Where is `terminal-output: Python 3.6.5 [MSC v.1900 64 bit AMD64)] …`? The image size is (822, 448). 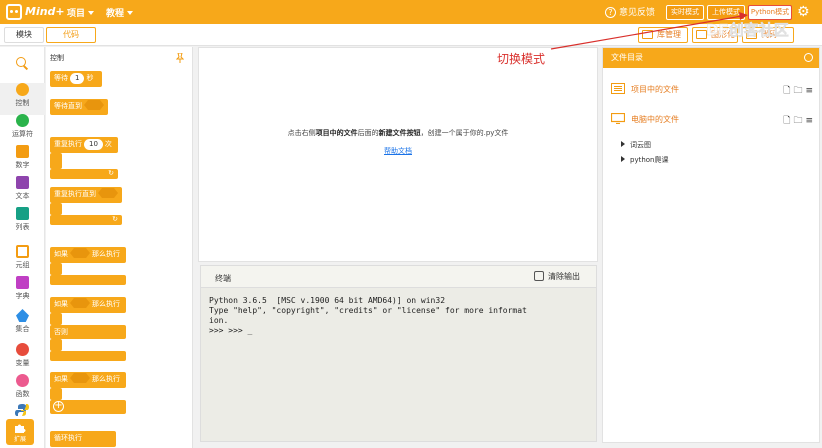
terminal-output: Python 3.6.5 [MSC v.1900 64 bit AMD64)] … is located at coordinates (399, 316).